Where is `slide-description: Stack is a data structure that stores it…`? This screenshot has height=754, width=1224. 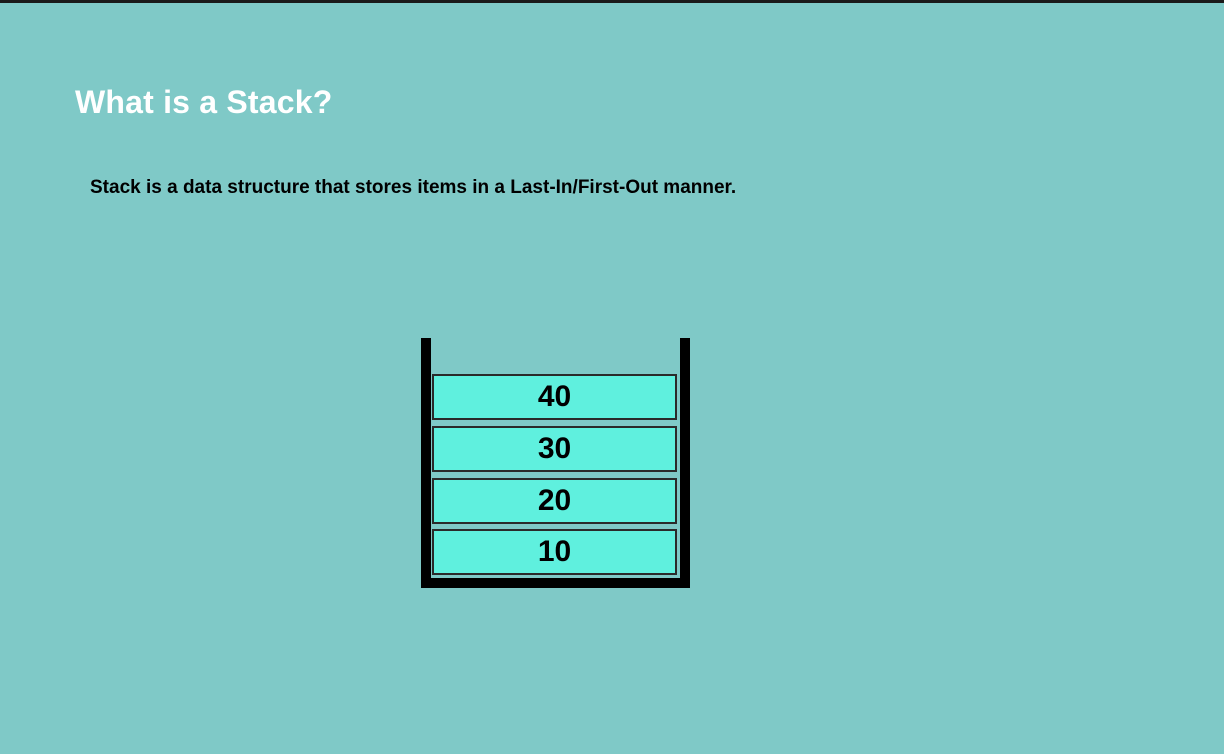 slide-description: Stack is a data structure that stores it… is located at coordinates (413, 187).